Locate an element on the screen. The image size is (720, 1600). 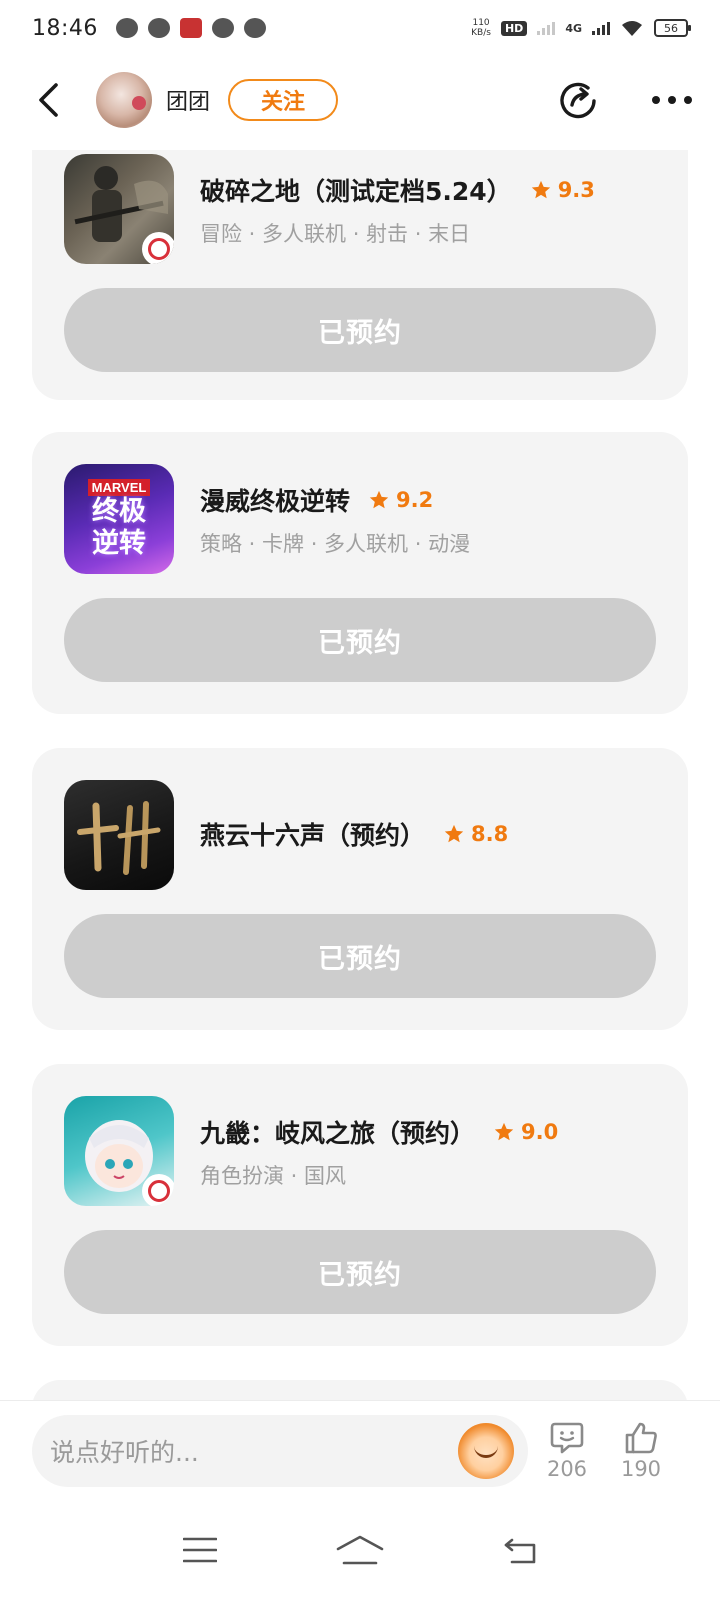
game-title-row: 九畿：岐风之旅（预约） 9.0 is located at coordinates (379, 1132).